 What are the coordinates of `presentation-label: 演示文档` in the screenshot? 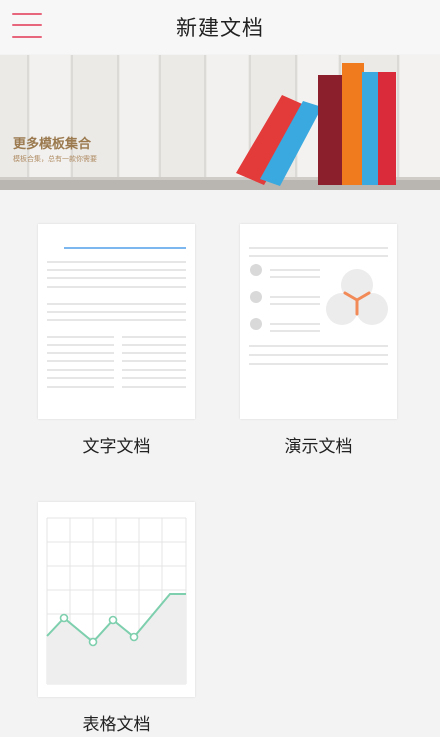 It's located at (318, 447).